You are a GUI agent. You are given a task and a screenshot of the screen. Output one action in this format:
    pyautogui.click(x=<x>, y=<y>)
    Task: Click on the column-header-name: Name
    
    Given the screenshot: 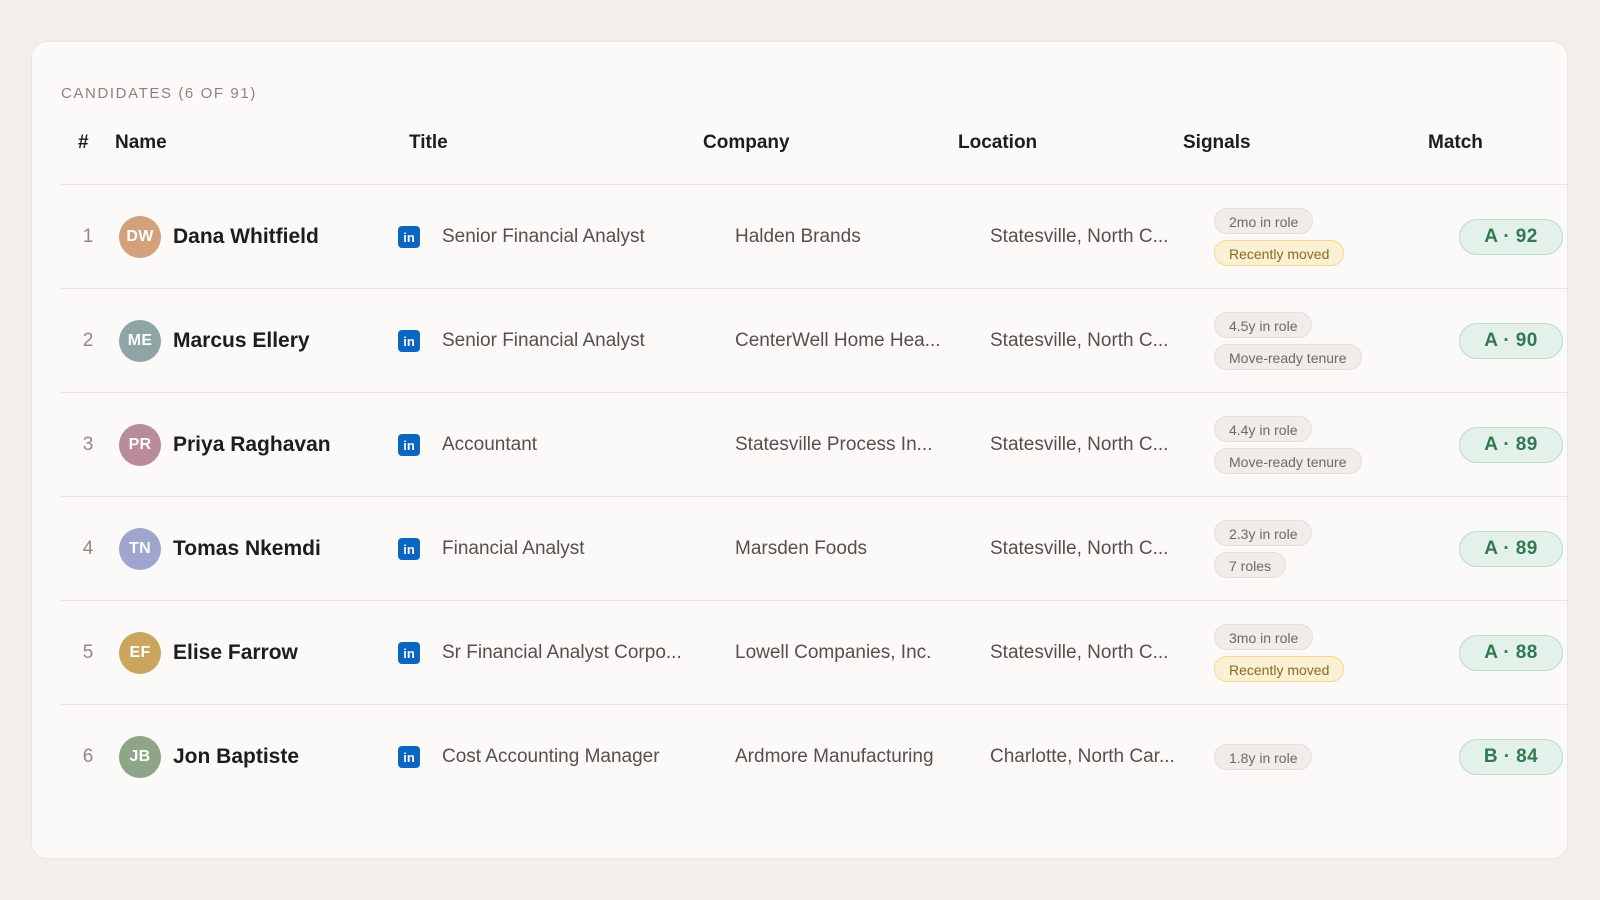 What is the action you would take?
    pyautogui.click(x=141, y=143)
    